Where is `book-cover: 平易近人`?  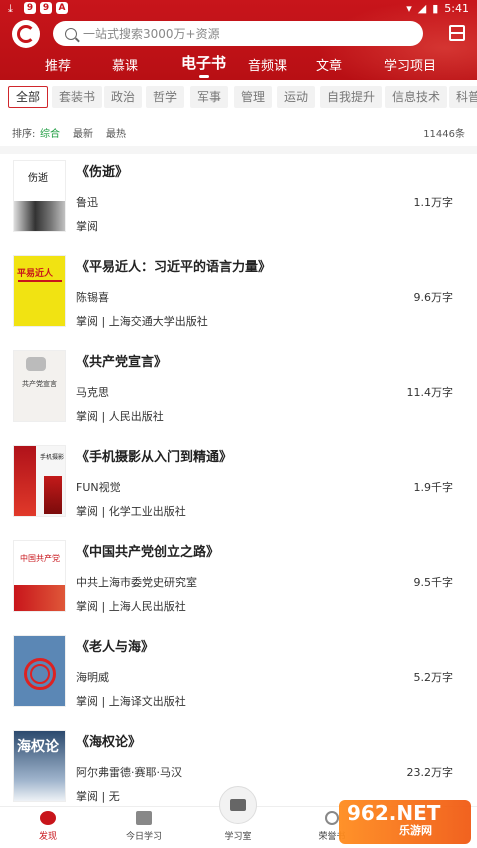
book-cover: 平易近人 is located at coordinates (39, 291).